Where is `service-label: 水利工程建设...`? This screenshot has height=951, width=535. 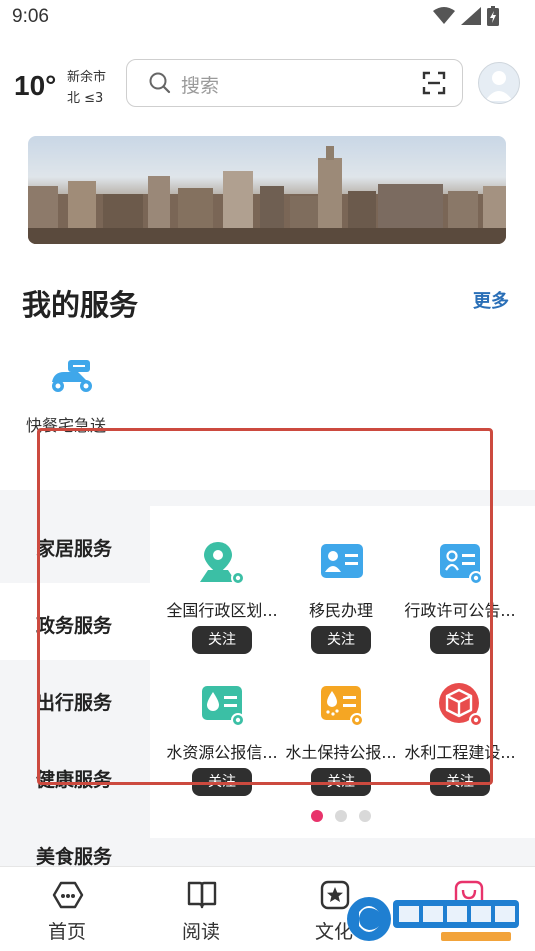
service-label: 水利工程建设... is located at coordinates (460, 752).